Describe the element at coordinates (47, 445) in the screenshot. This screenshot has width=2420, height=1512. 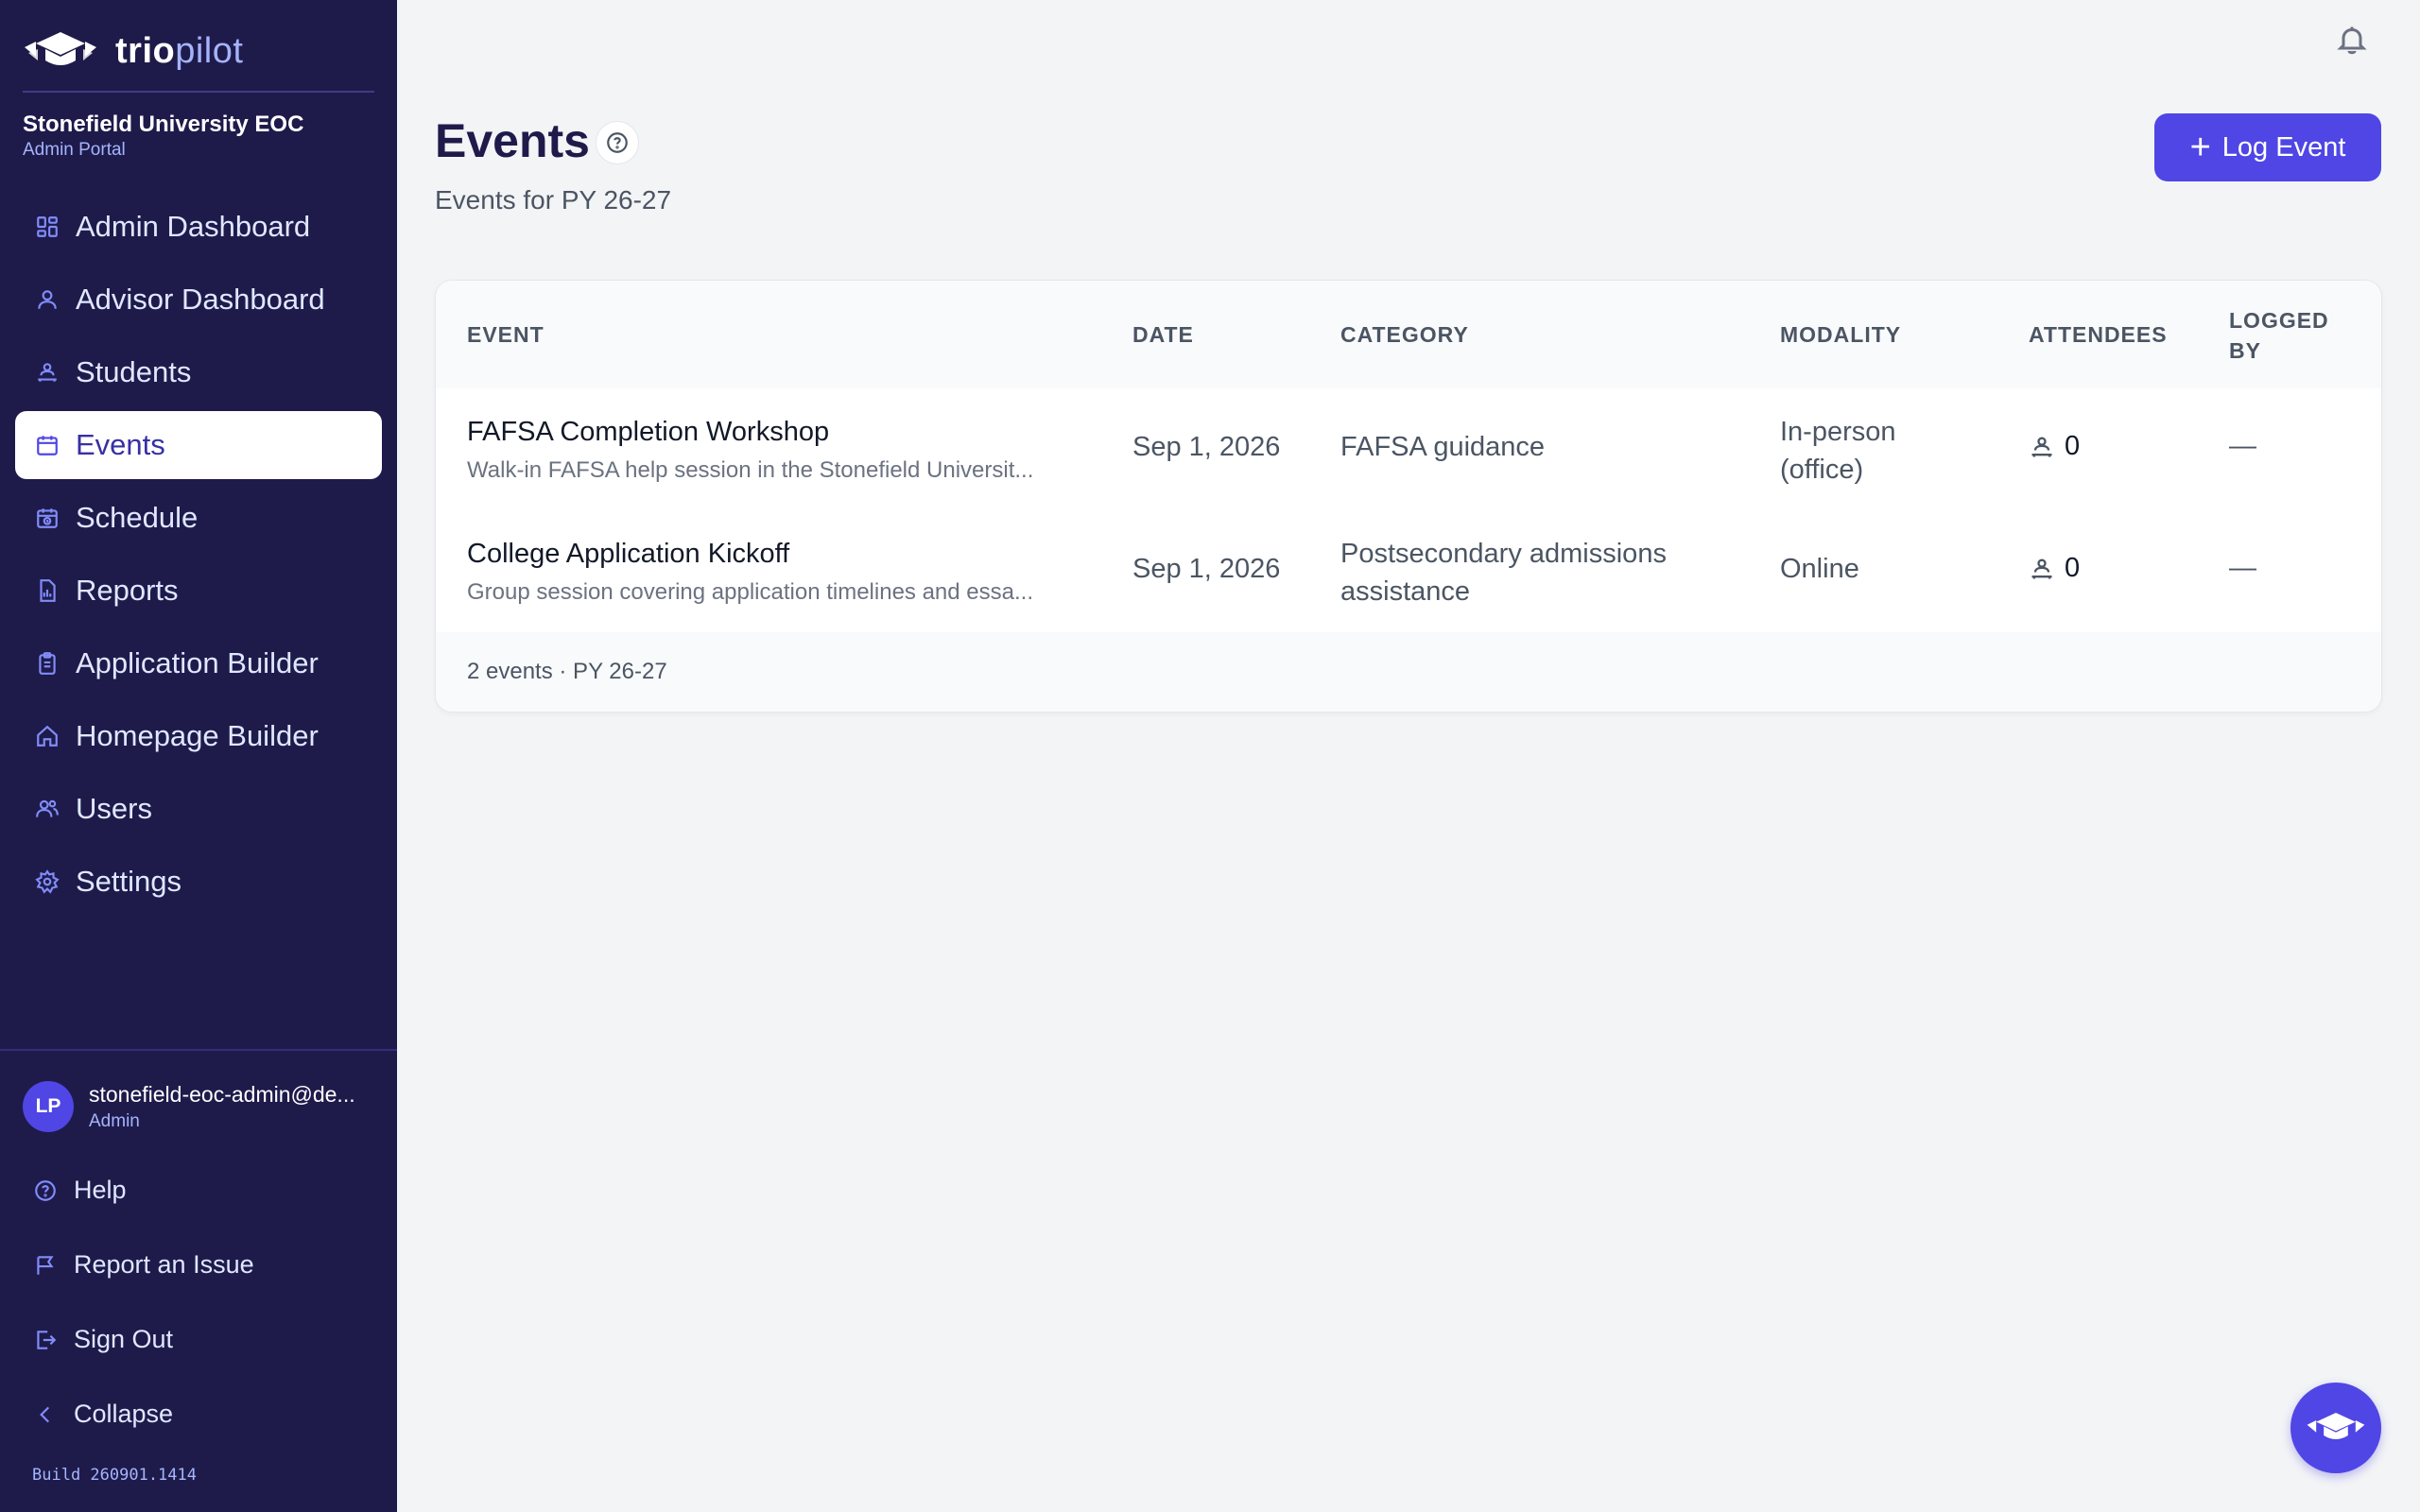
I see `calendar-icon` at that location.